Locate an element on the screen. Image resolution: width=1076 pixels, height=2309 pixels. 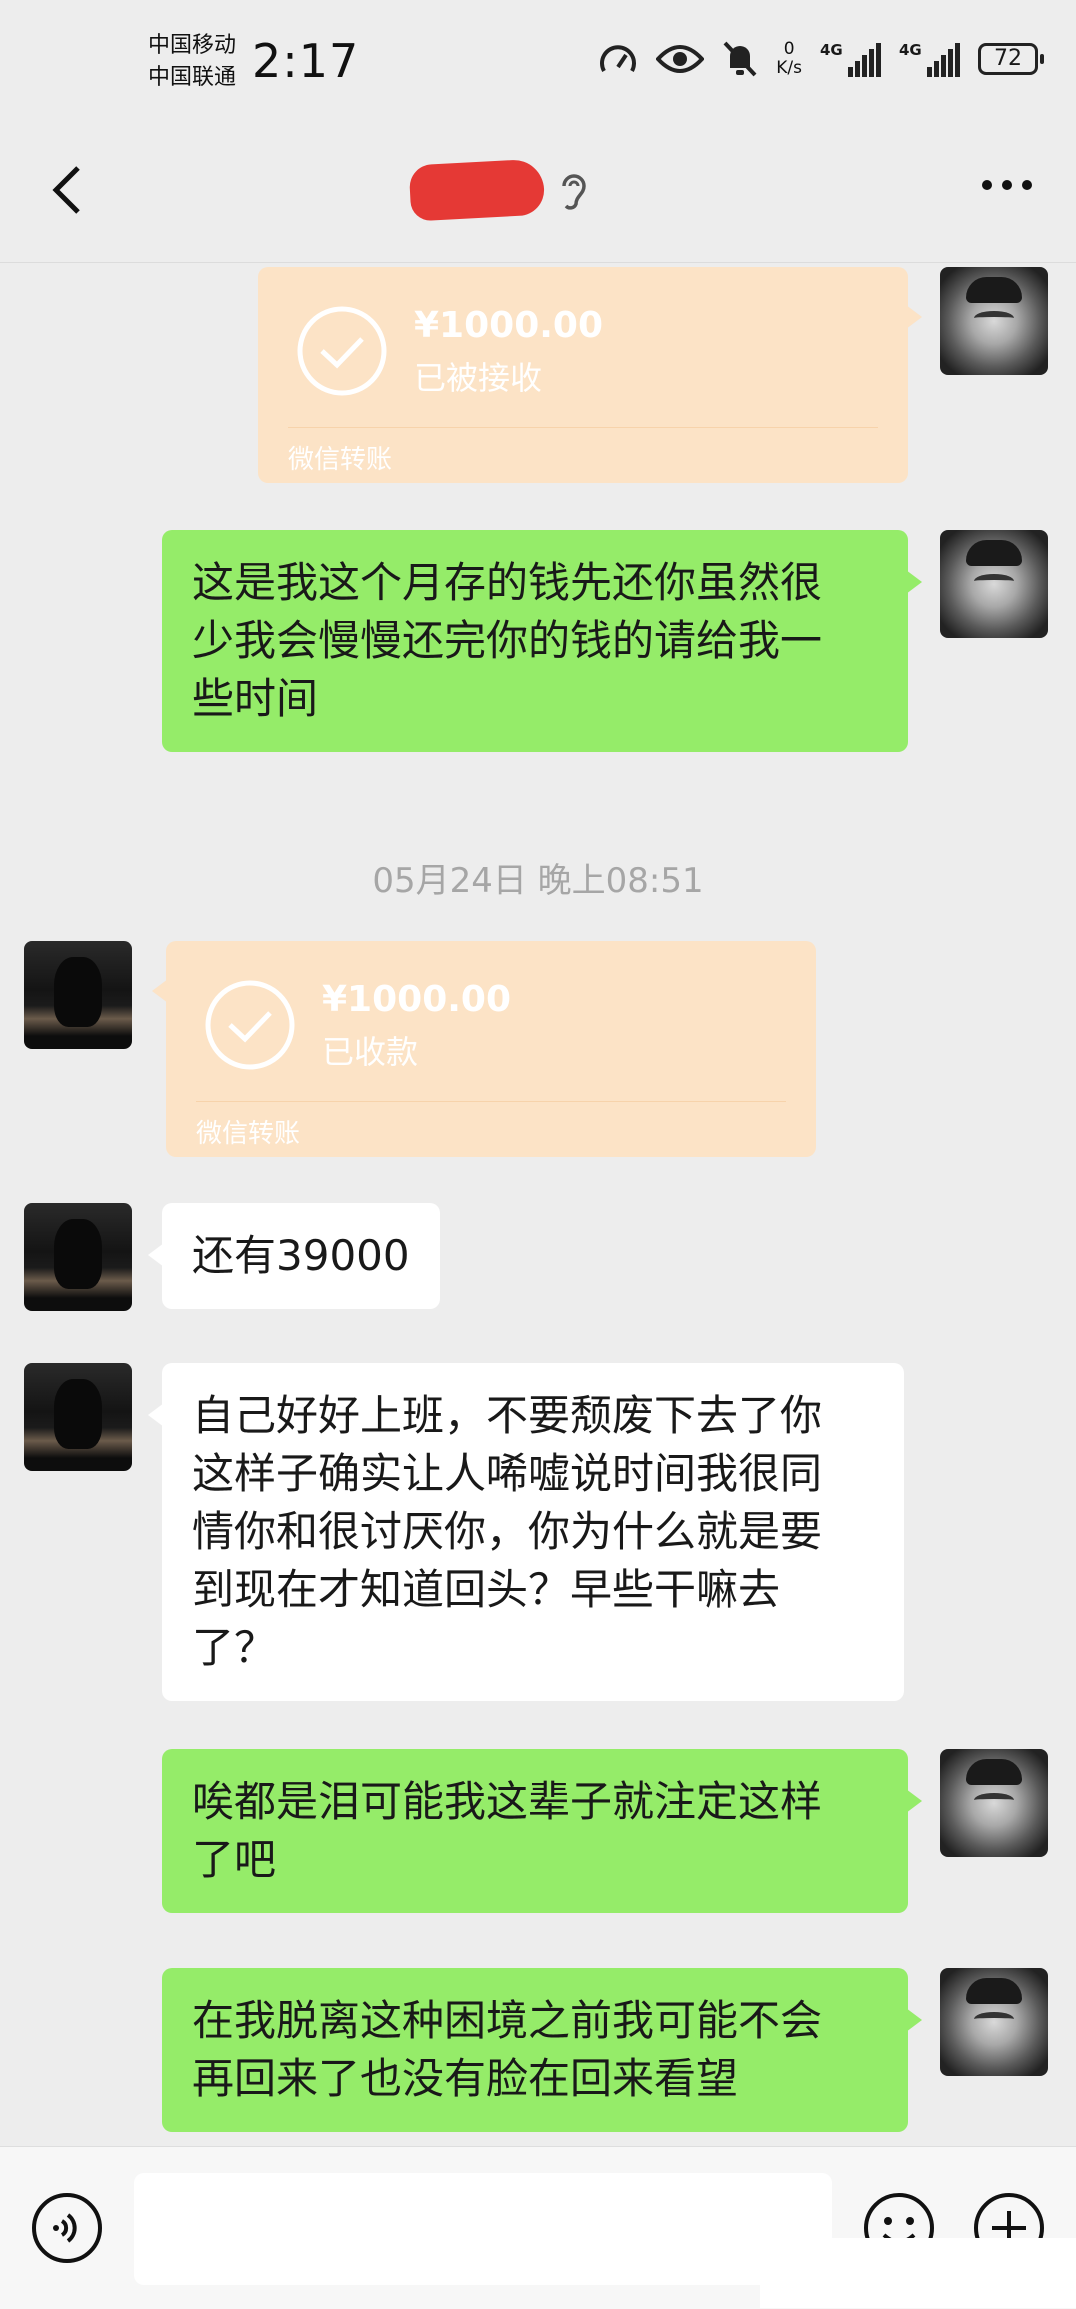
net-speed-unit: K/s is located at coordinates (789, 68).